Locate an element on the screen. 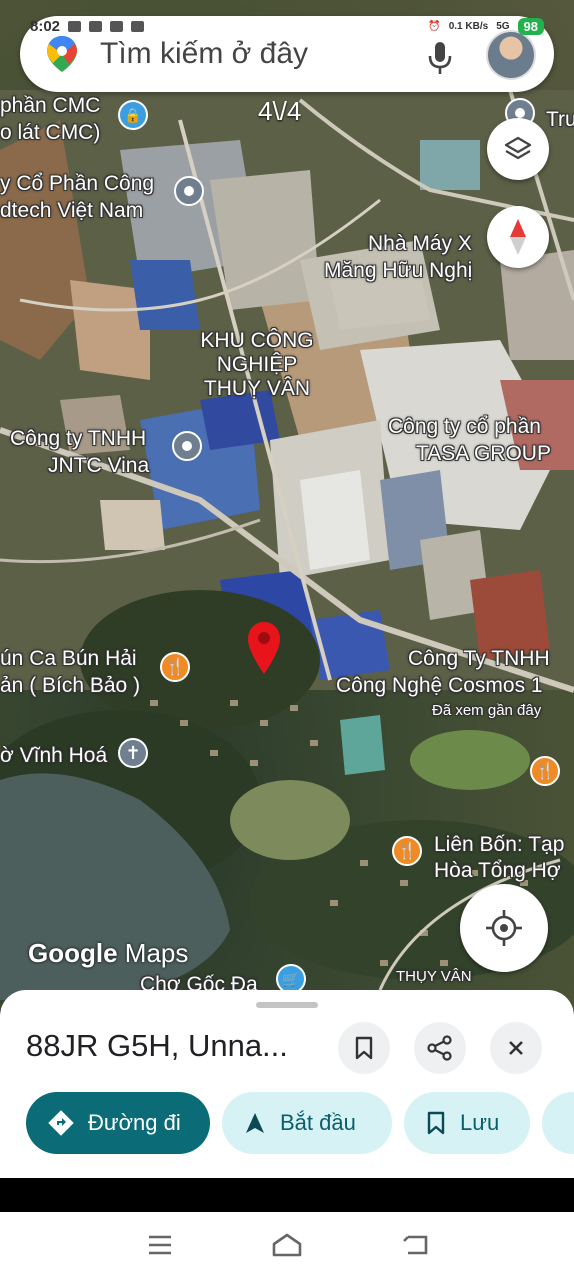 This screenshot has width=574, height=1280. sheet-drag-handle is located at coordinates (287, 1005).